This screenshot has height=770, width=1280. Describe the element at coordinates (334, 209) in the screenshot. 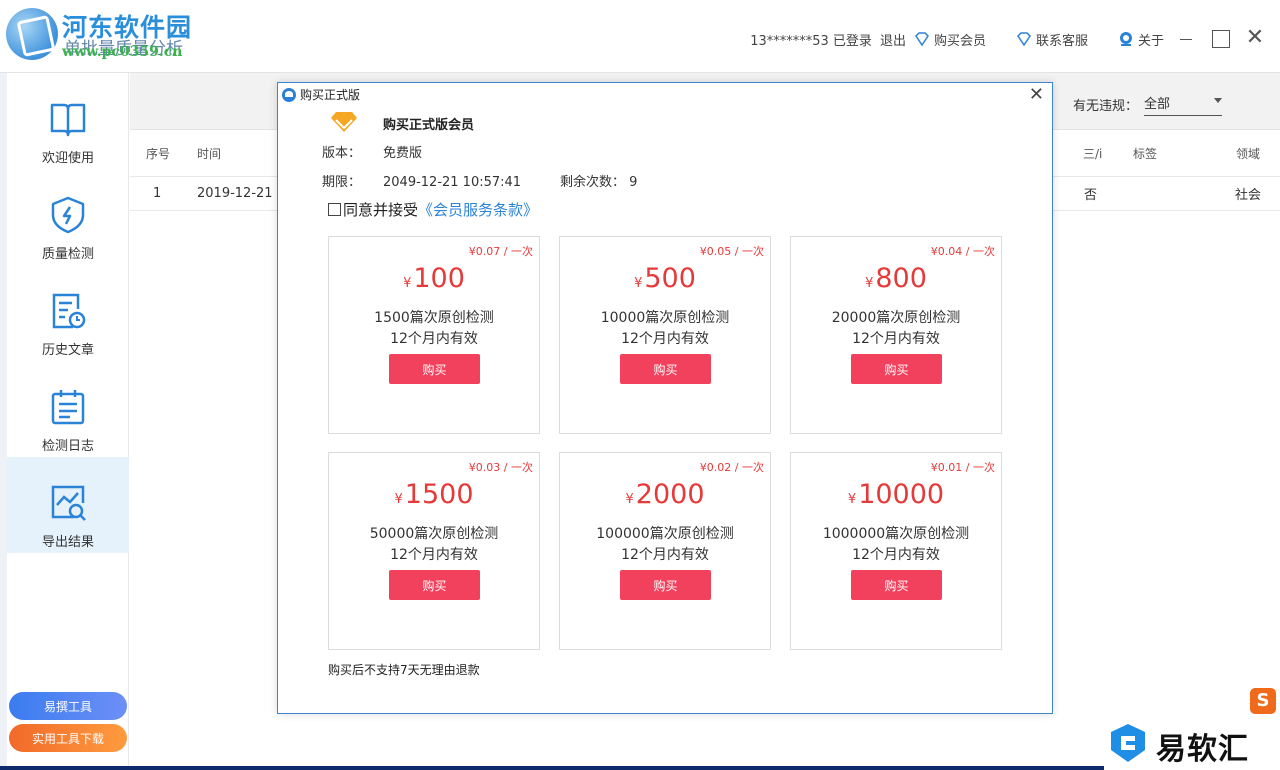

I see `agree-checkbox` at that location.